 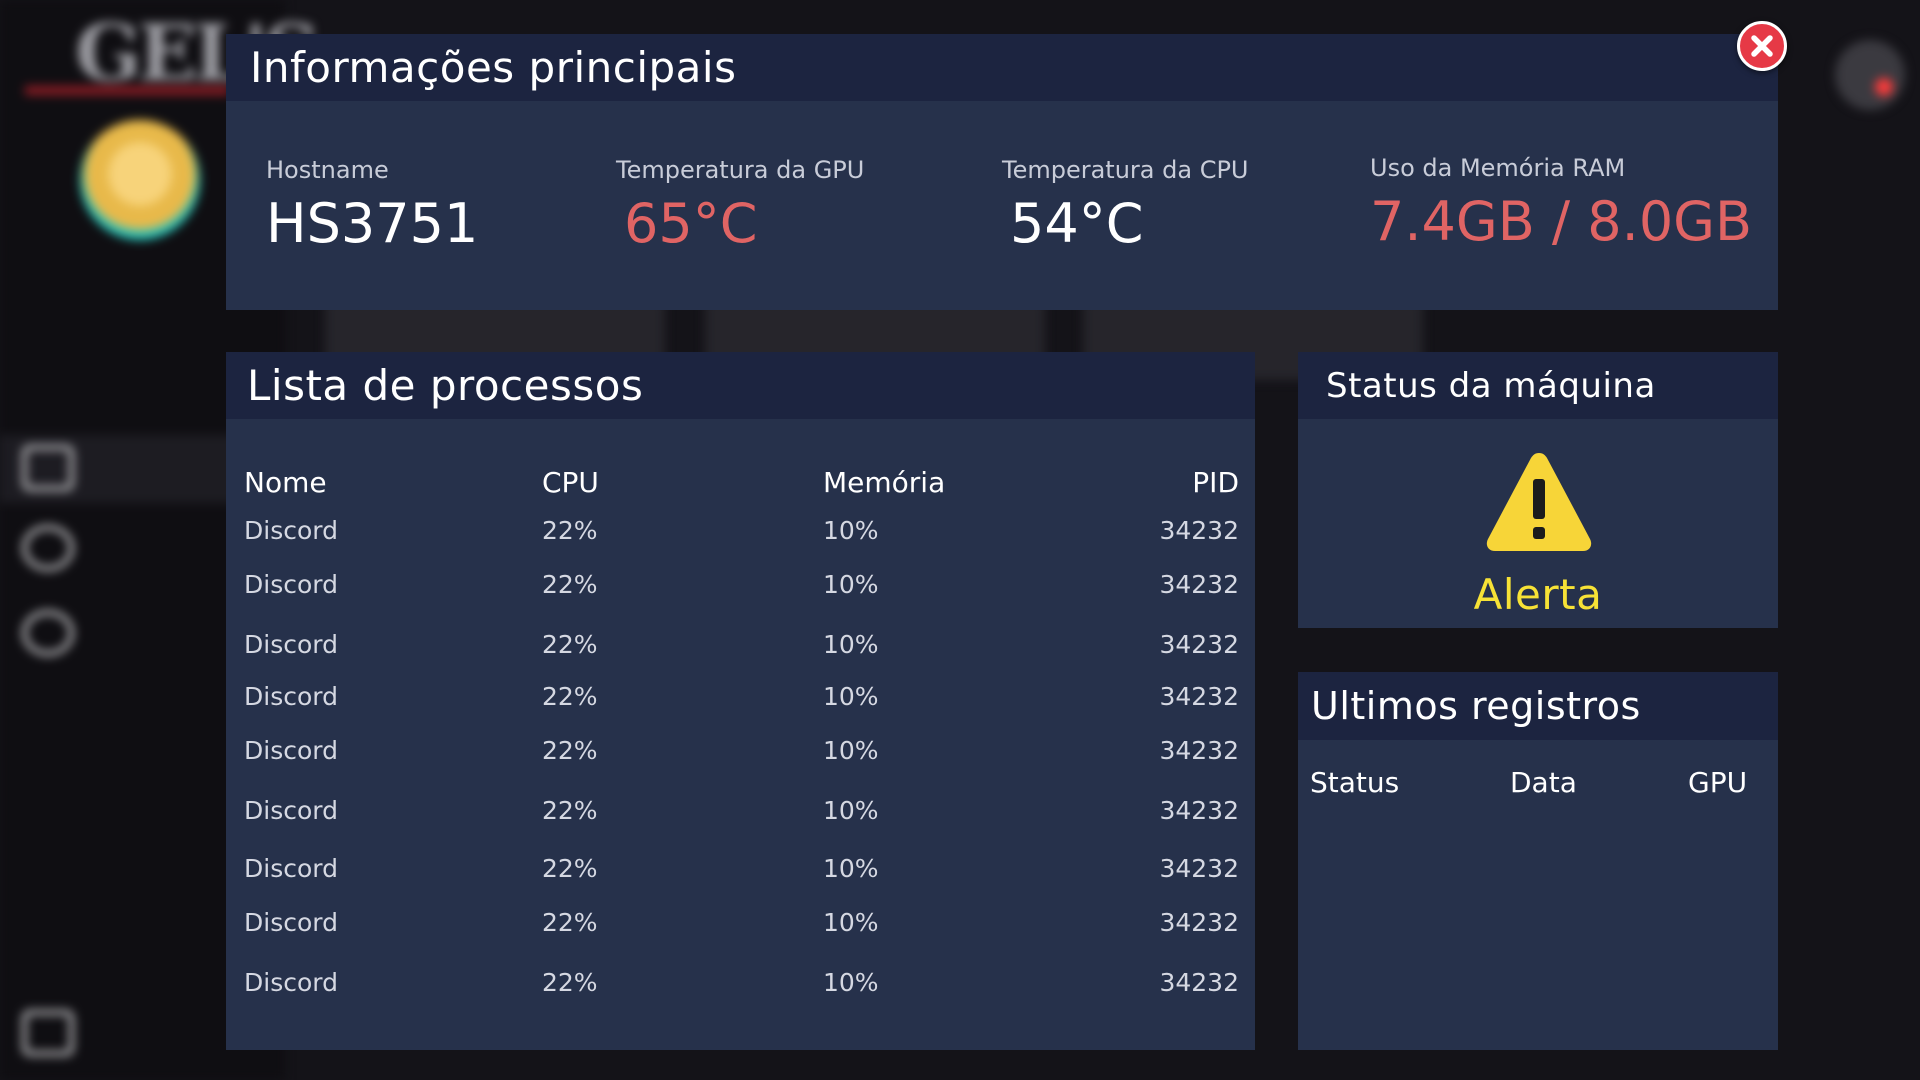 I want to click on machine-status-panel: Status da máquina Alerta, so click(x=1538, y=490).